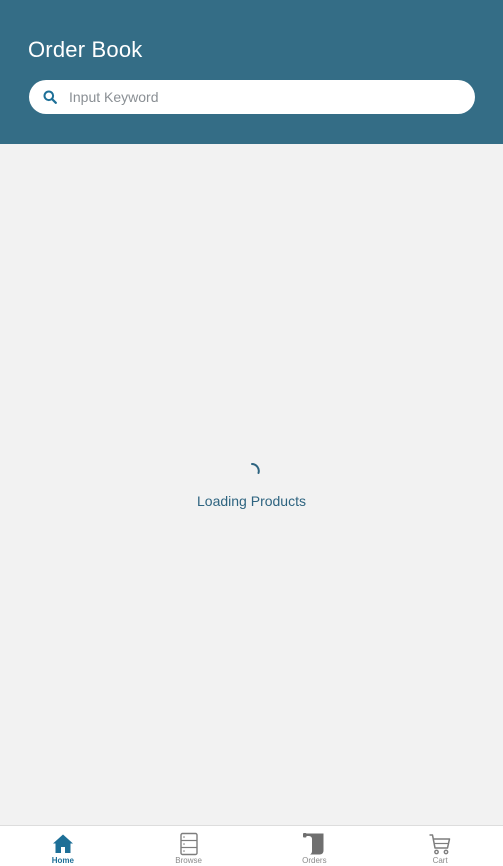  Describe the element at coordinates (255, 468) in the screenshot. I see `loading-spinner-icon` at that location.